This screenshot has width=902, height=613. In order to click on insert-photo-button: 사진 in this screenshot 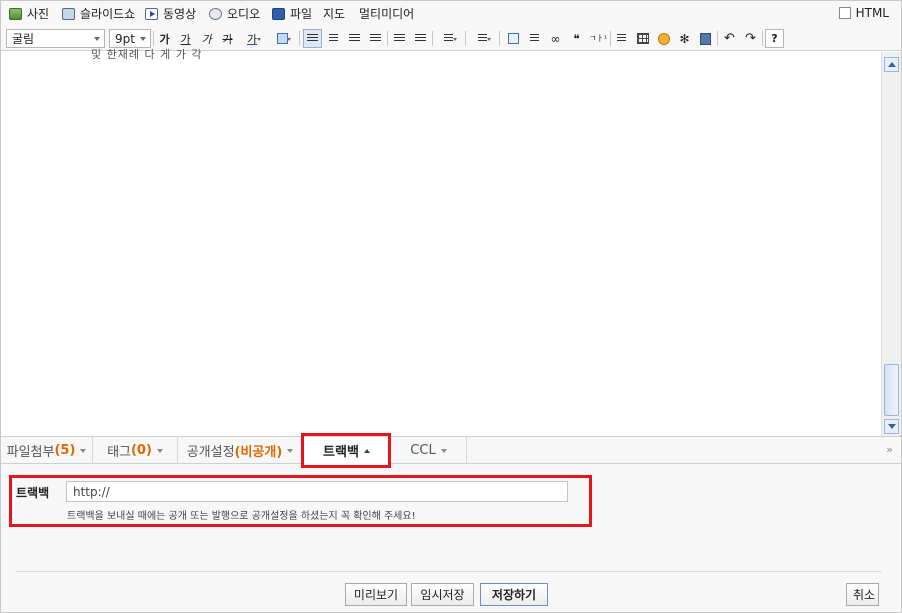, I will do `click(29, 13)`.